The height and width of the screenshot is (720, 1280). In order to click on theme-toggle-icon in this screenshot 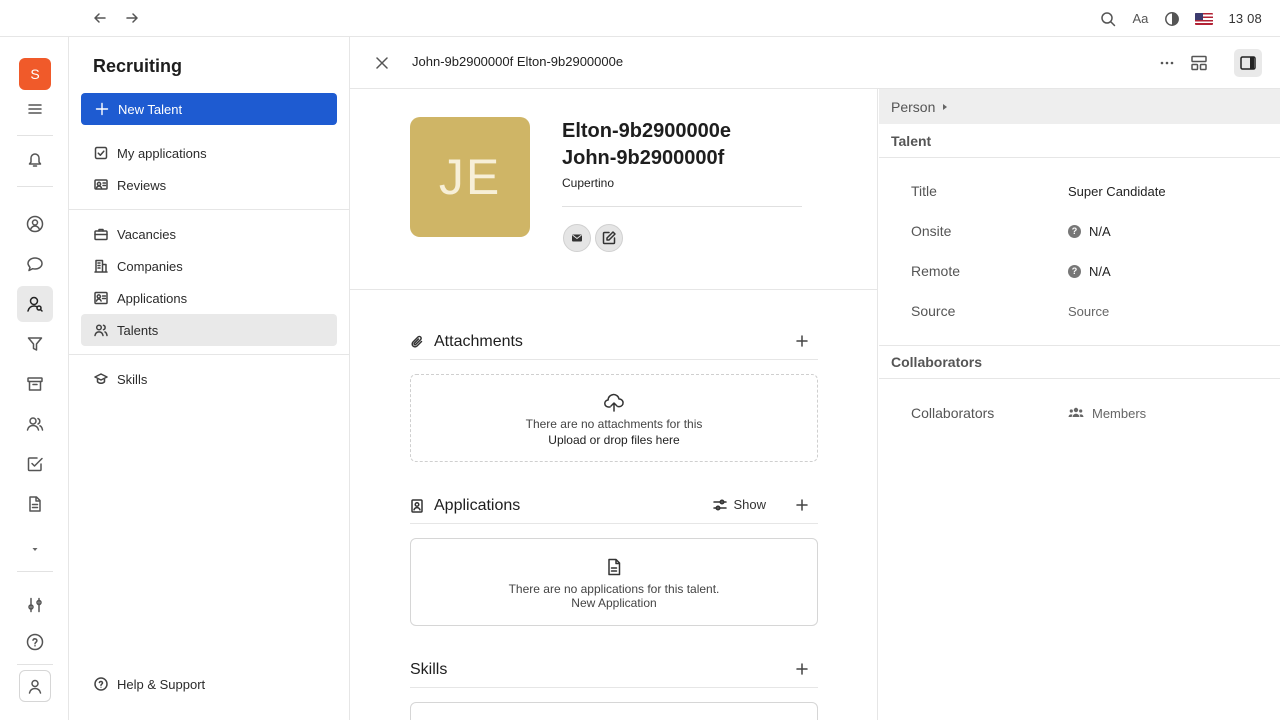, I will do `click(1172, 18)`.